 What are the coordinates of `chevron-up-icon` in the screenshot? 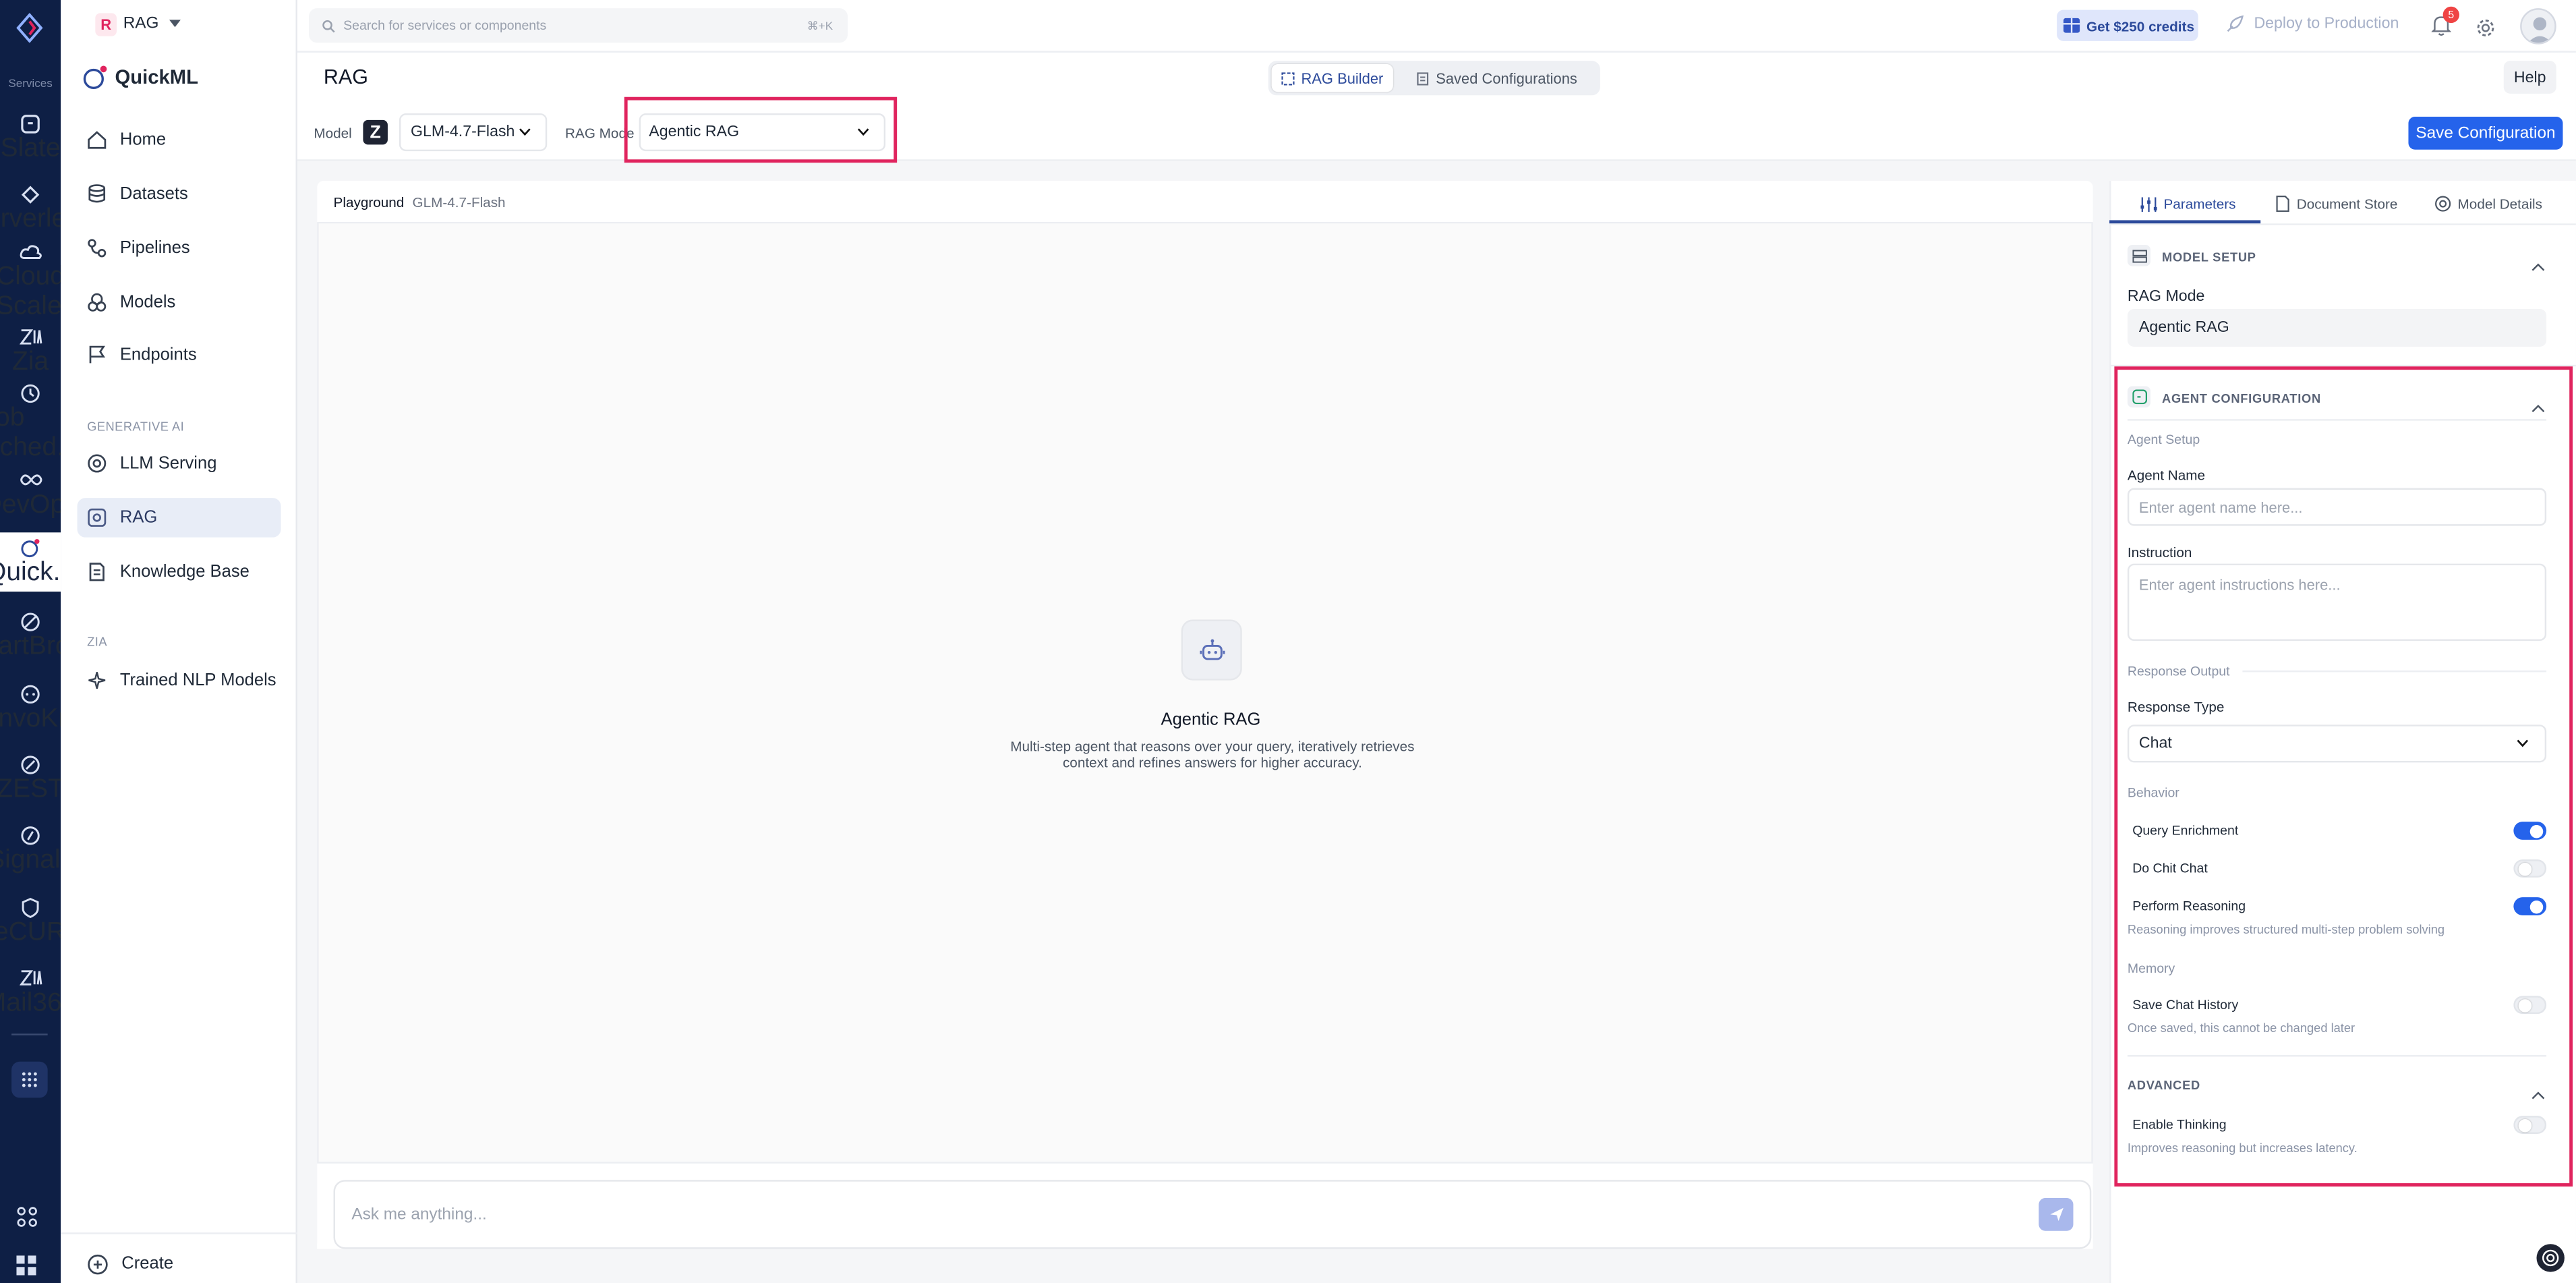 It's located at (2538, 264).